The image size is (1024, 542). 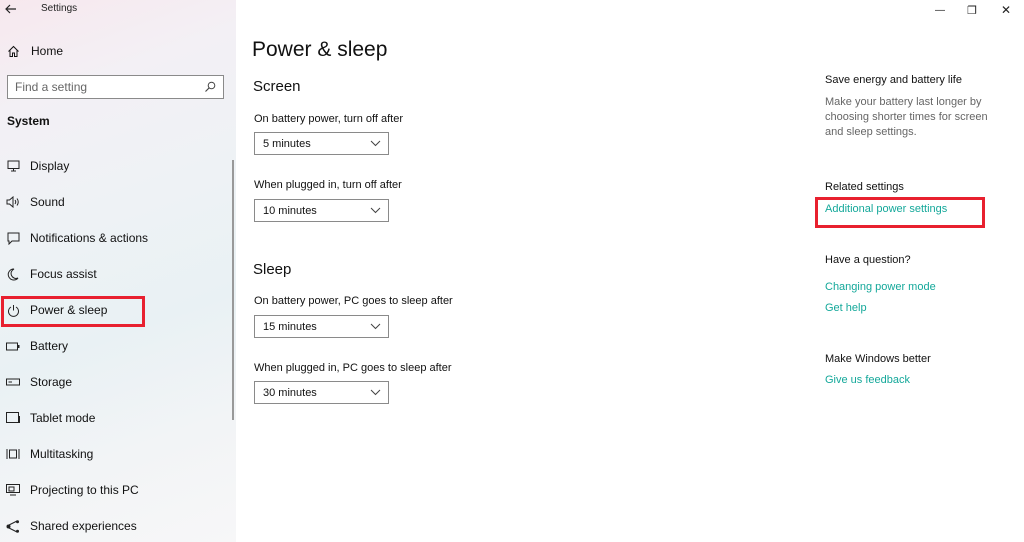 I want to click on sidebar-item-notifications: Notifications & actions, so click(x=116, y=238).